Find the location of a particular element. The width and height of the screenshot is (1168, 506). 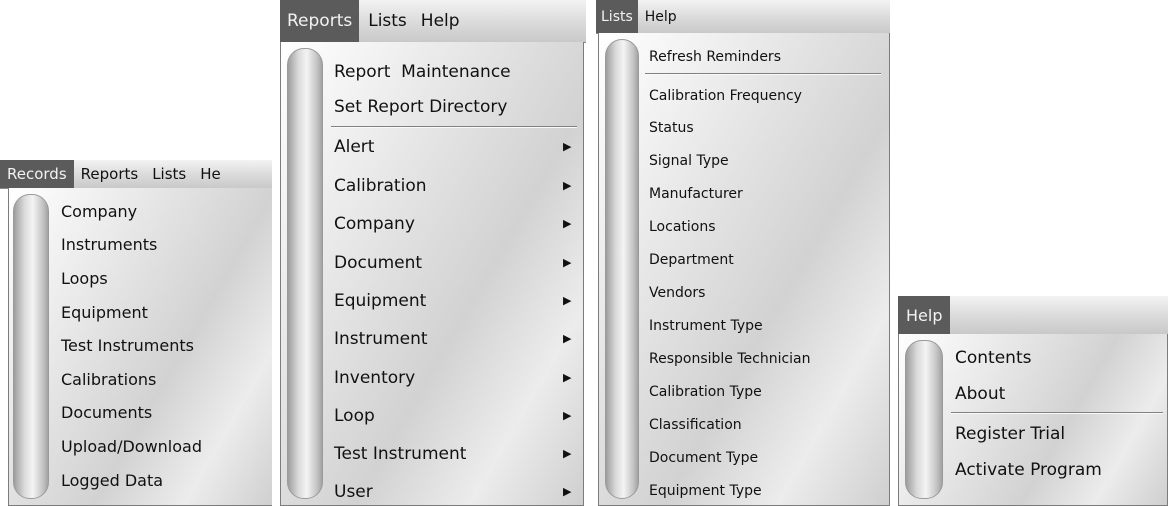

menu-records: Records is located at coordinates (37, 174).